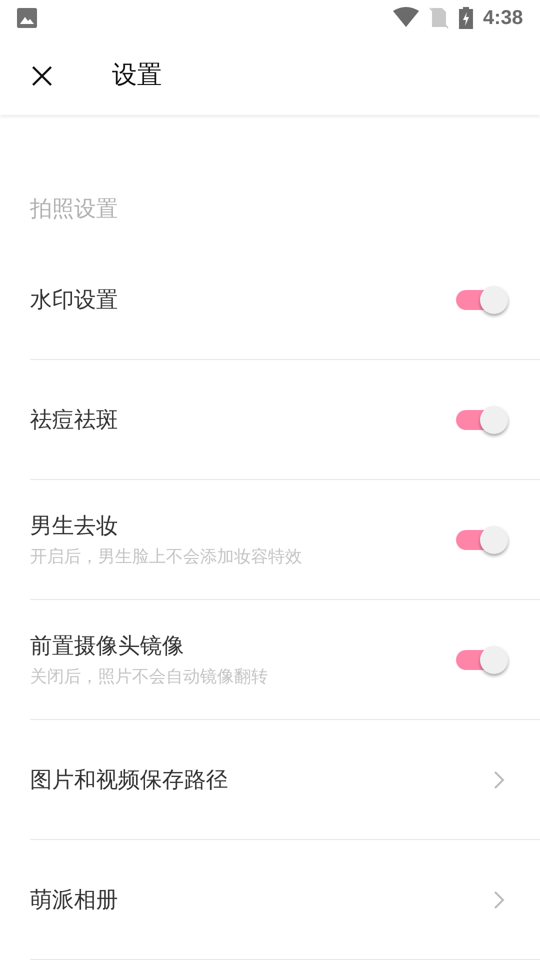 This screenshot has width=540, height=960. Describe the element at coordinates (74, 300) in the screenshot. I see `setting-label: 水印设置` at that location.